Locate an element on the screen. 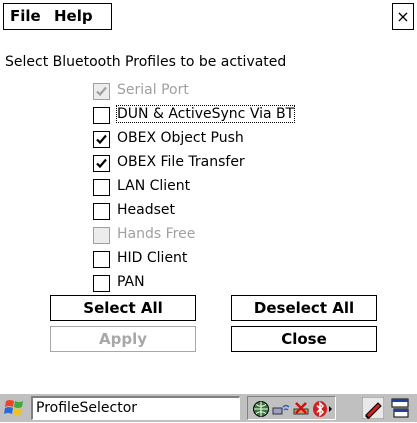  checkbox-lan-client is located at coordinates (101, 187).